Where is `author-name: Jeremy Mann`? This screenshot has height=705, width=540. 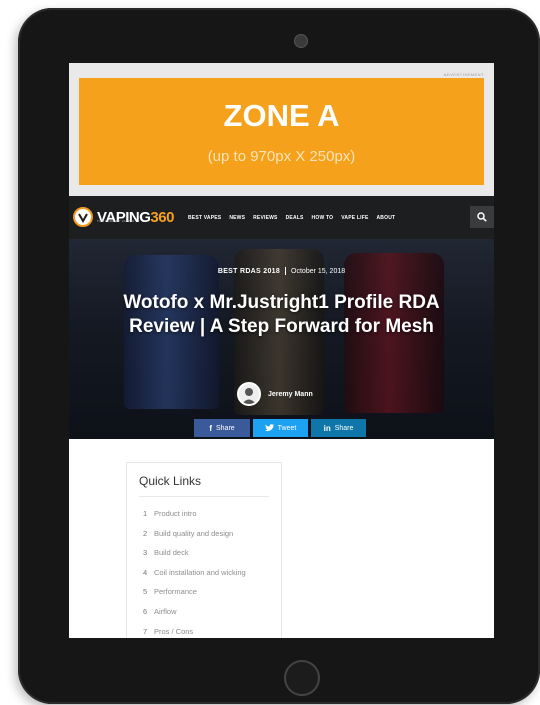 author-name: Jeremy Mann is located at coordinates (290, 394).